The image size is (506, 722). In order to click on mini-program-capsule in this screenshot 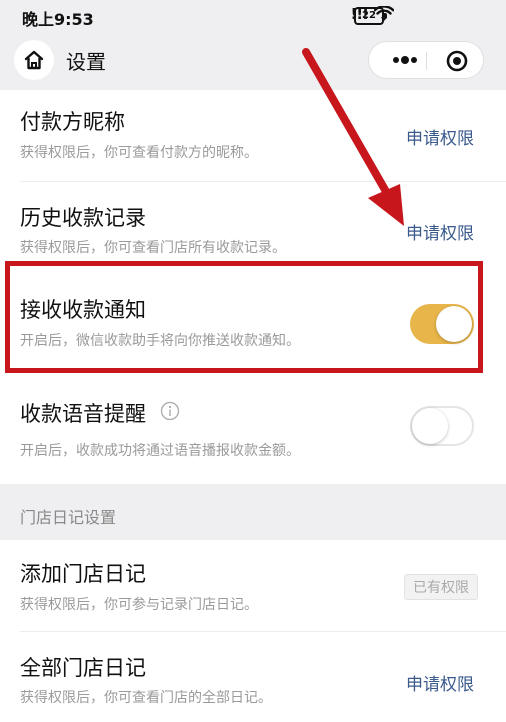, I will do `click(426, 60)`.